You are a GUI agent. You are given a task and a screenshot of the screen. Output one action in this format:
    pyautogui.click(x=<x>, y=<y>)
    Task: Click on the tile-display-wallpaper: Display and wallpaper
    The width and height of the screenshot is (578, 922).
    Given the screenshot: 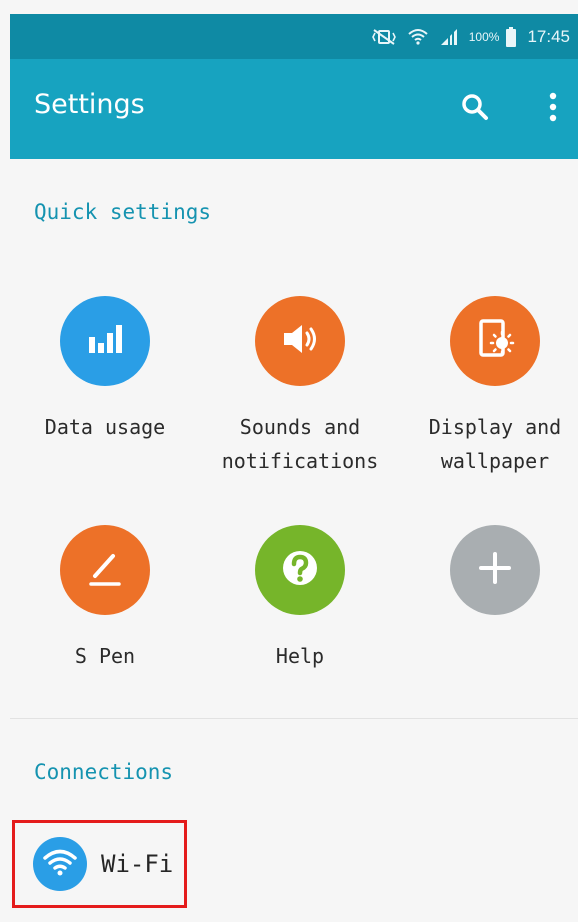 What is the action you would take?
    pyautogui.click(x=491, y=387)
    